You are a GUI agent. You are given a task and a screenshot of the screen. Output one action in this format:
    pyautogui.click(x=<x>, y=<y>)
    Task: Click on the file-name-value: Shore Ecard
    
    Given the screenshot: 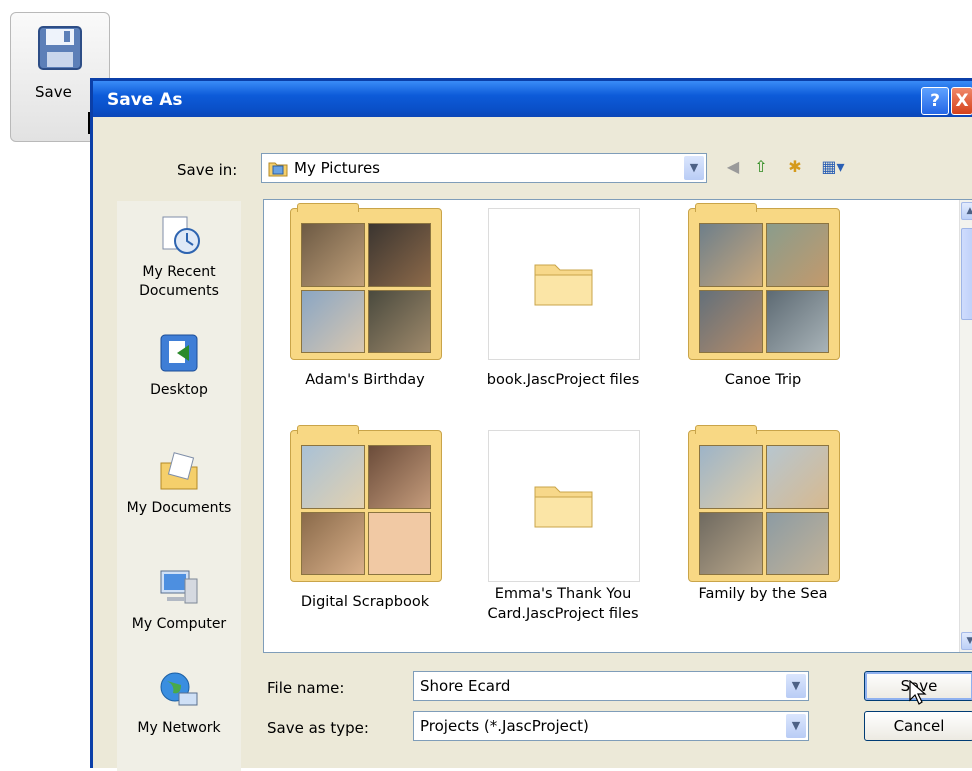 What is the action you would take?
    pyautogui.click(x=465, y=686)
    